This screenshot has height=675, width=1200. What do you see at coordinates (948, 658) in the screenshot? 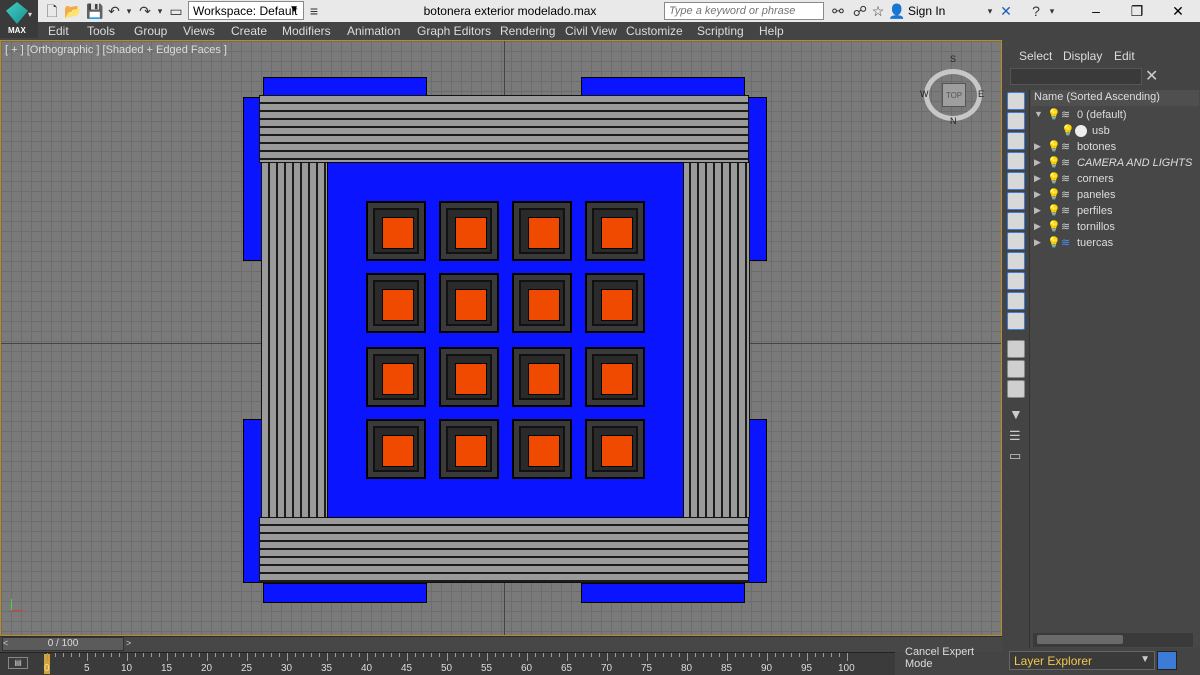
I see `cancel-expert-mode-button: Cancel Expert Mode` at bounding box center [948, 658].